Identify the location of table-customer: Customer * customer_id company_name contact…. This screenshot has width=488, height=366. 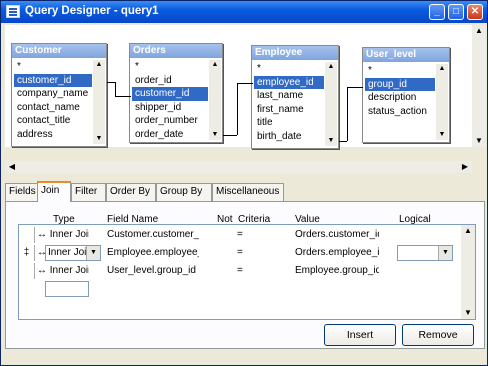
(59, 95).